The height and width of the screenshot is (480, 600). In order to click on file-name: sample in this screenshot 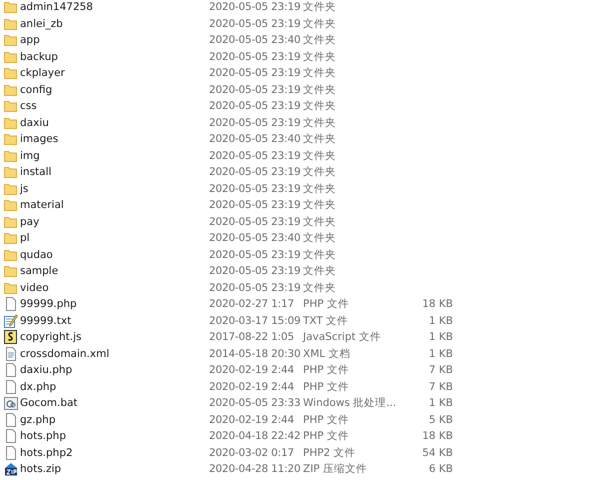, I will do `click(114, 271)`.